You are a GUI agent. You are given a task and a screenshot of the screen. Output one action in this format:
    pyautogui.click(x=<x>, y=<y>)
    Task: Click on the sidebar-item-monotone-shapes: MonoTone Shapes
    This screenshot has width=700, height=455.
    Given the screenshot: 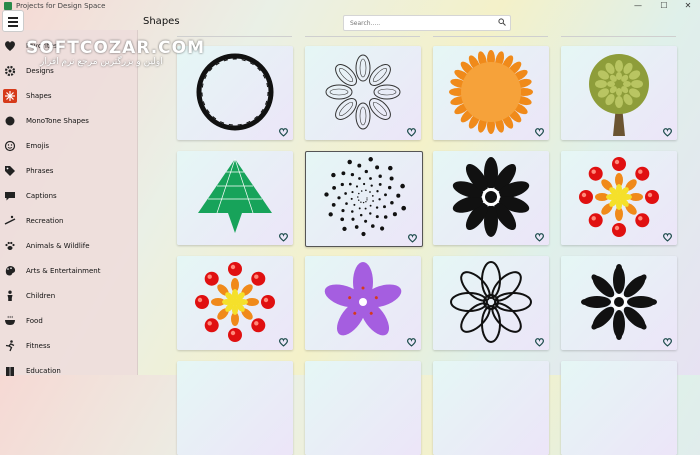 What is the action you would take?
    pyautogui.click(x=68, y=121)
    